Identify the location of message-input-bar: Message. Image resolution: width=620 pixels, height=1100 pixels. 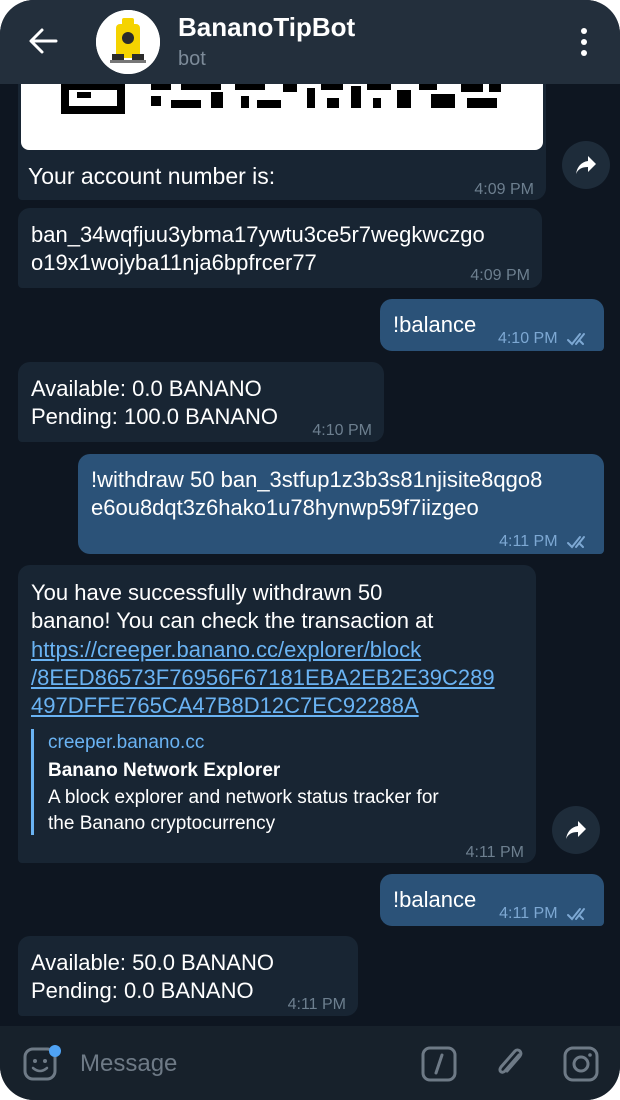
(310, 1063).